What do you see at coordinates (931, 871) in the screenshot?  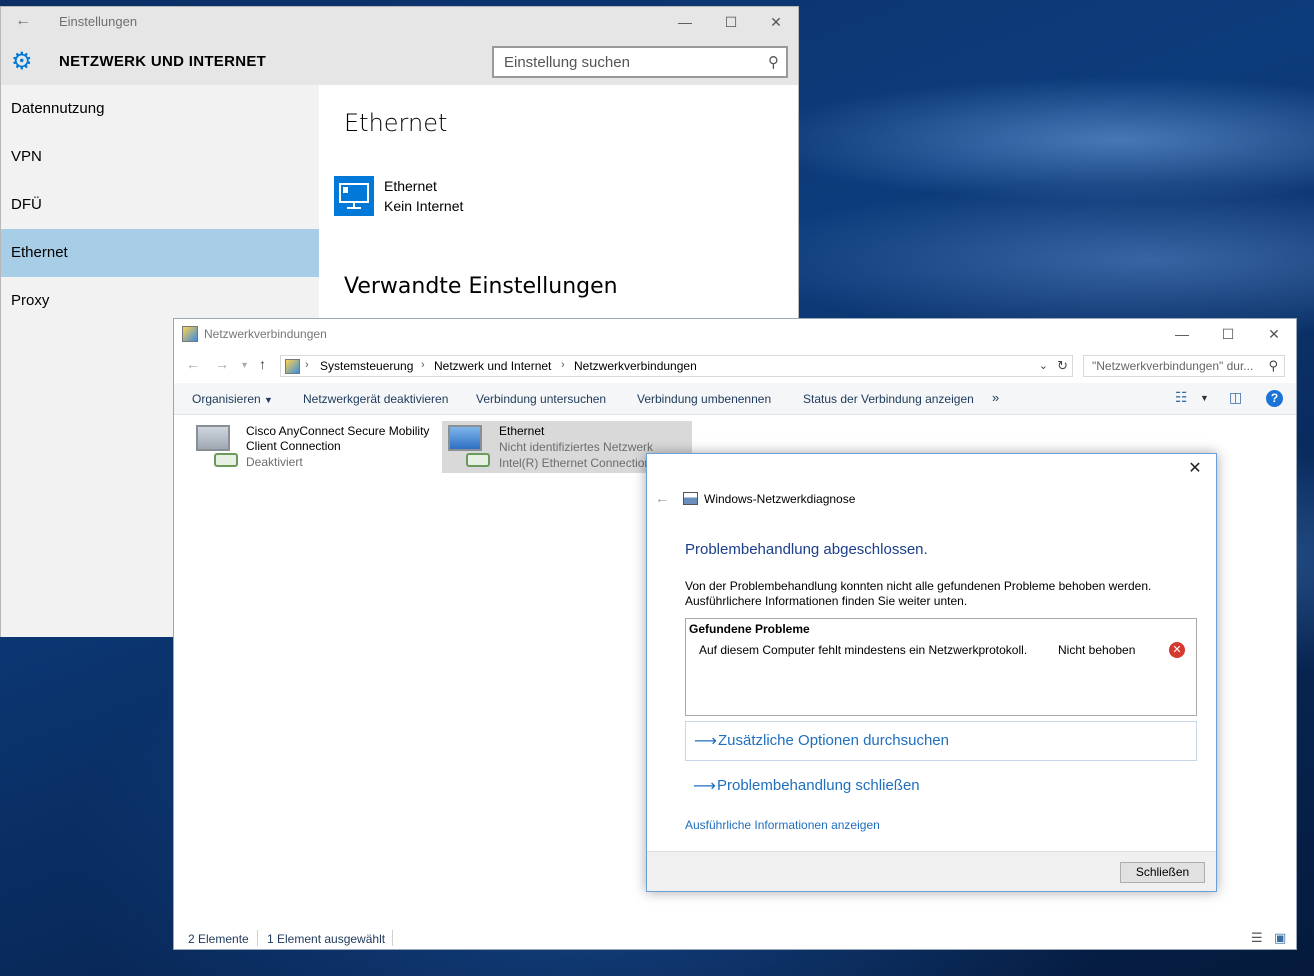 I see `dialog-footer: Schließen` at bounding box center [931, 871].